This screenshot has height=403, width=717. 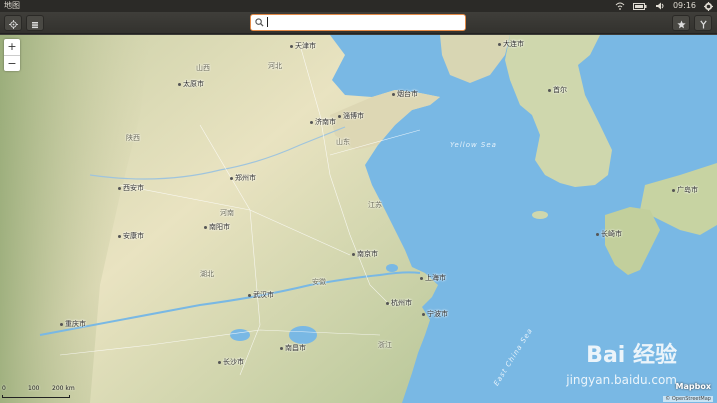 I want to click on city-label: 南阳市, so click(x=217, y=227).